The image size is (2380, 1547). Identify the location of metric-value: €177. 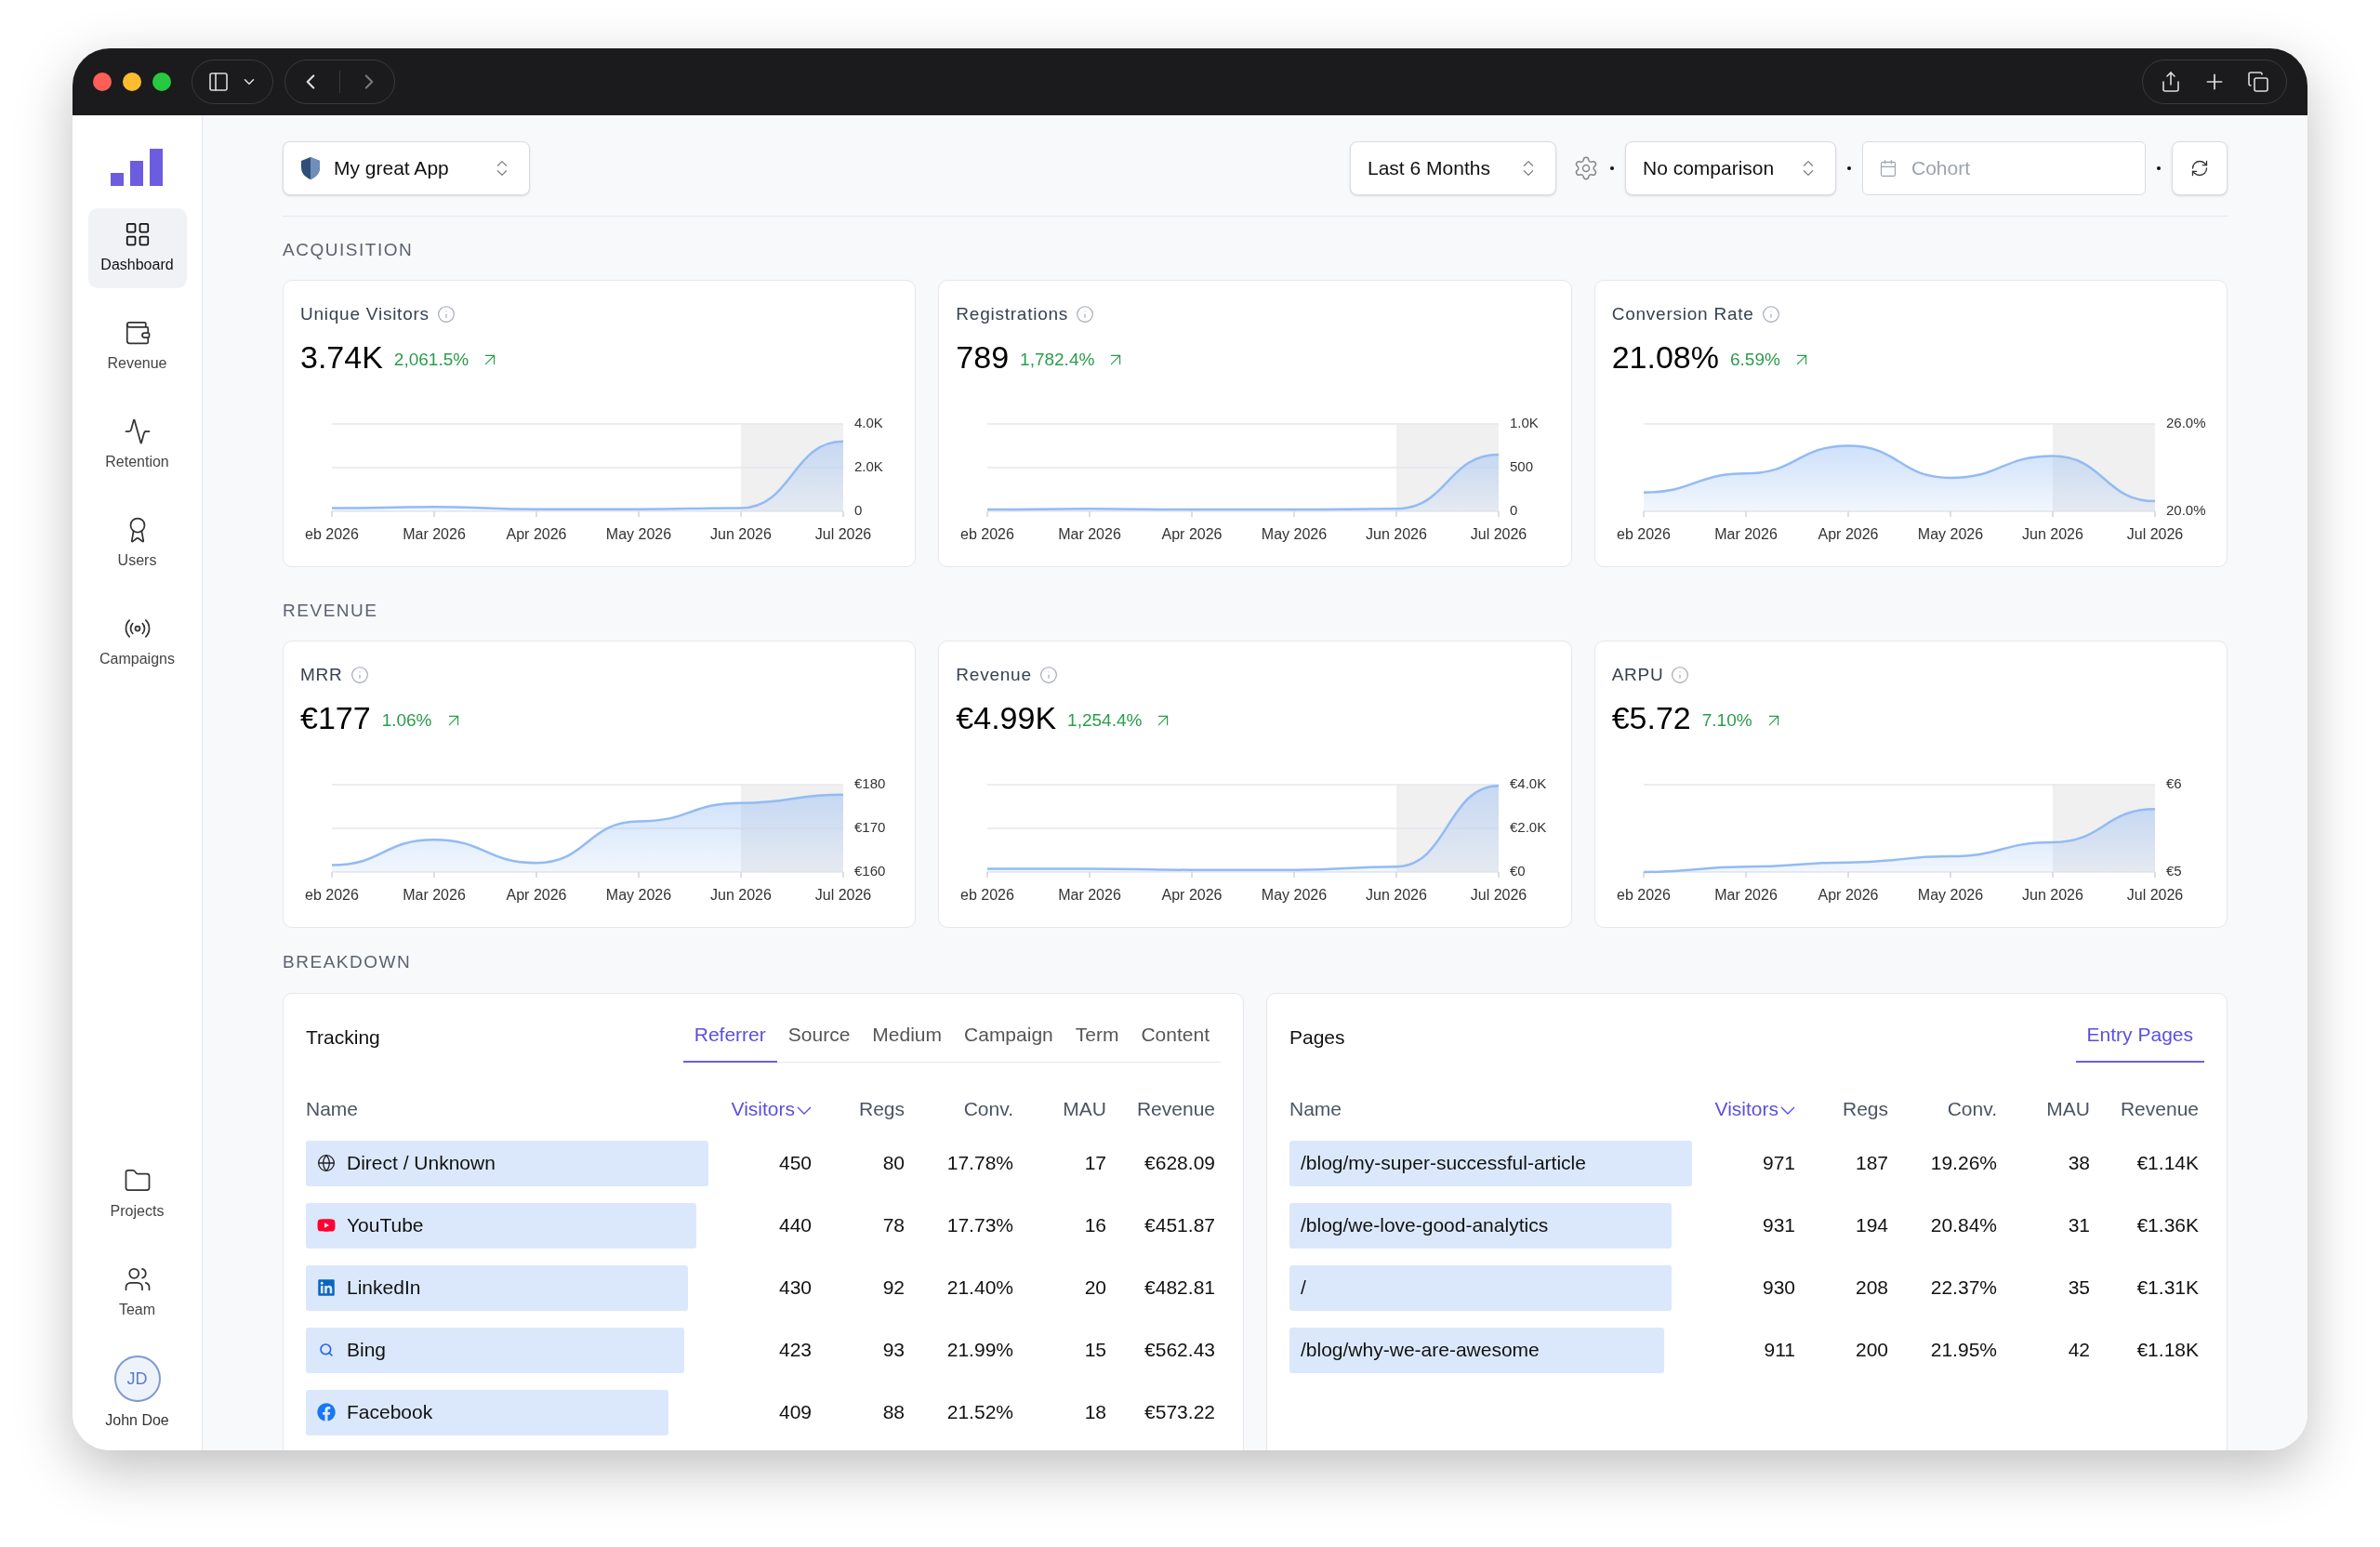
(335, 717).